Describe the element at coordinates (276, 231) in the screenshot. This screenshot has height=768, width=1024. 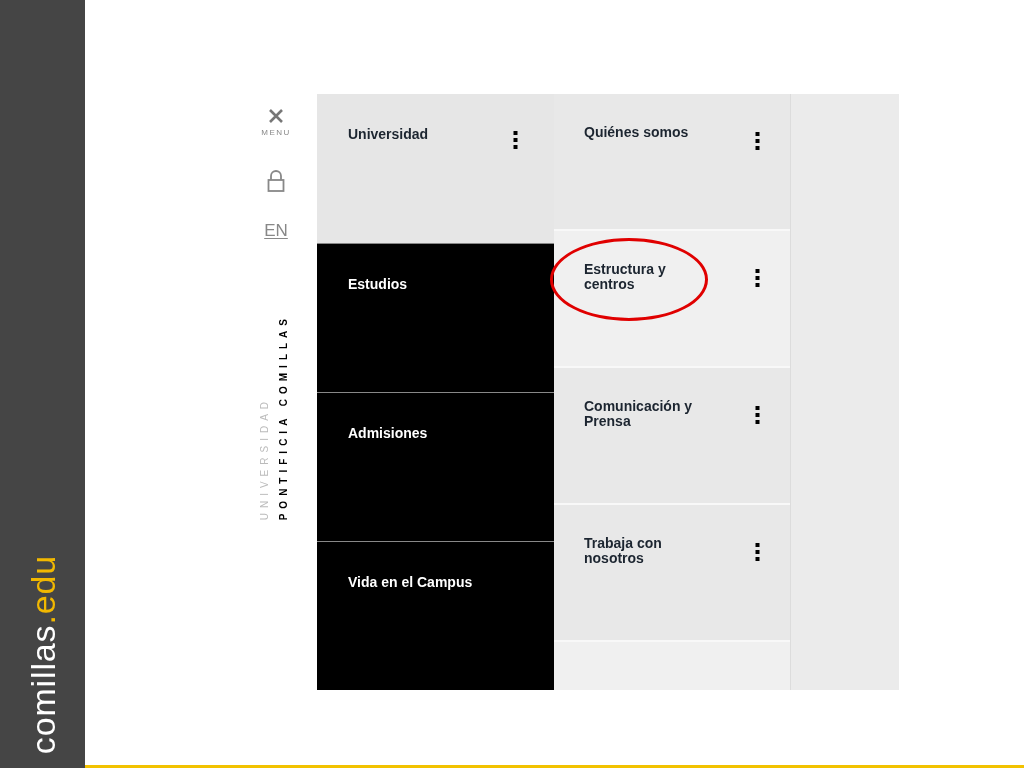
I see `language-link: EN` at that location.